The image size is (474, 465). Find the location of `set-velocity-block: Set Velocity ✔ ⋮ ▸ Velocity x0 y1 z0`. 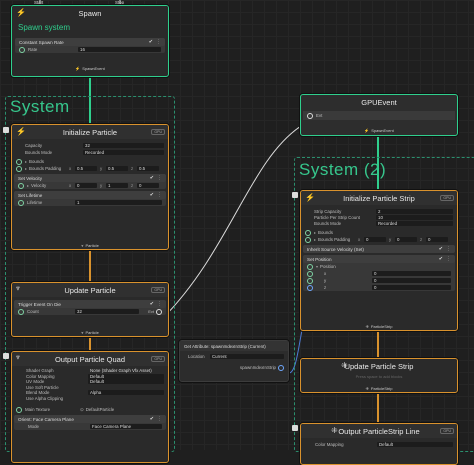

set-velocity-block: Set Velocity ✔ ⋮ ▸ Velocity x0 y1 z0 is located at coordinates (90, 181).